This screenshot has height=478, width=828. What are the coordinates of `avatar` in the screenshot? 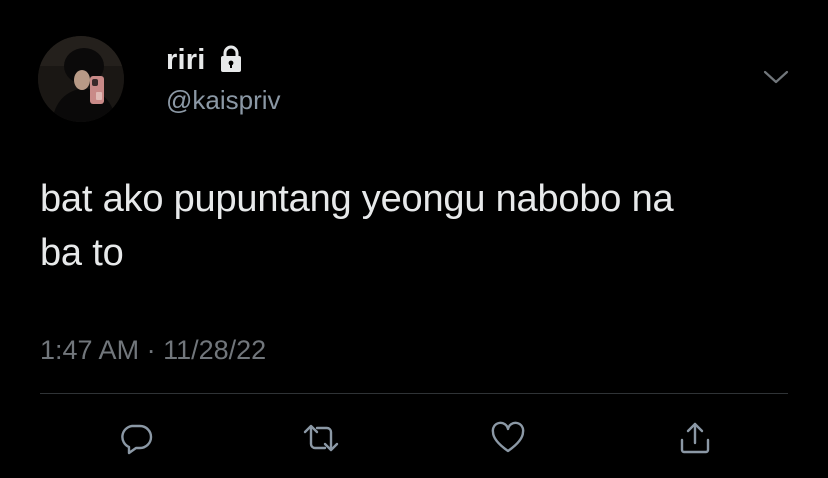 It's located at (81, 79).